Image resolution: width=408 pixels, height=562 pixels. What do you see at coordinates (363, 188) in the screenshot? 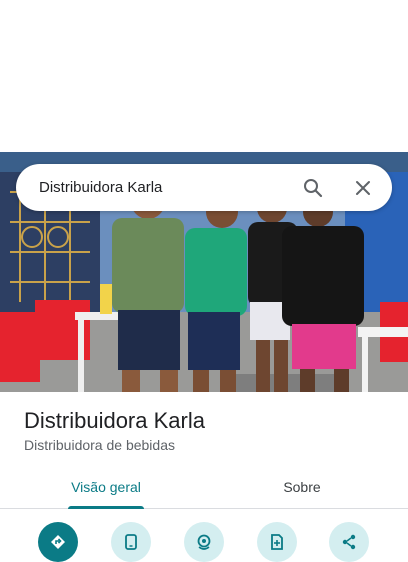
I see `close-icon` at bounding box center [363, 188].